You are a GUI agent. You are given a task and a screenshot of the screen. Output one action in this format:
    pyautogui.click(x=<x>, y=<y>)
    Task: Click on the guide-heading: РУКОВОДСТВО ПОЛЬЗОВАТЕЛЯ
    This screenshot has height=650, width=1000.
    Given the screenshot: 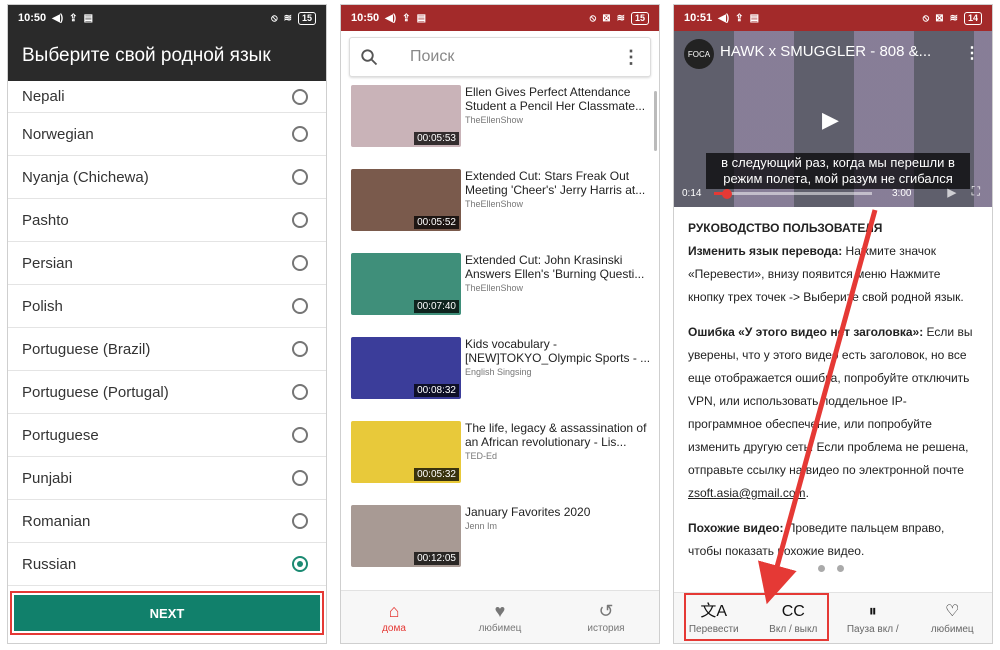 What is the action you would take?
    pyautogui.click(x=785, y=228)
    